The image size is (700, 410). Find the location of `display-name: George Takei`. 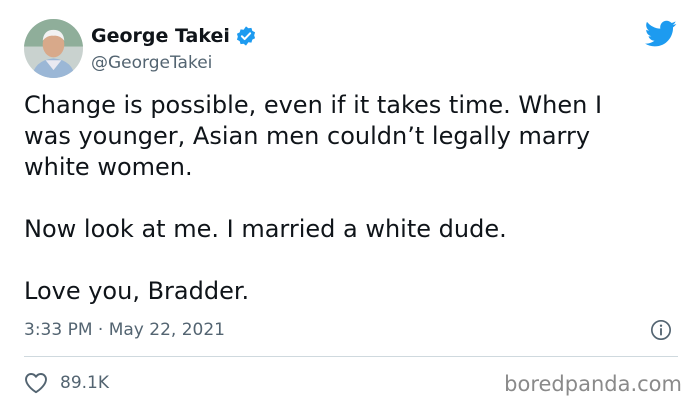

display-name: George Takei is located at coordinates (174, 36).